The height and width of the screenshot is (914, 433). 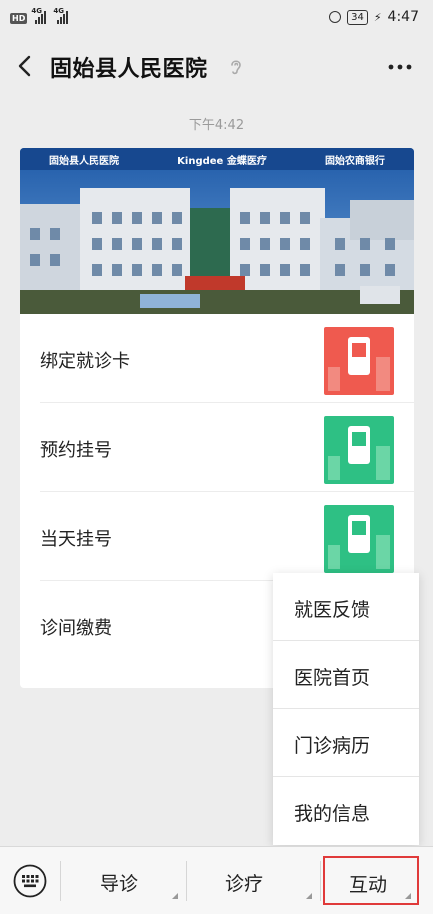 I want to click on banner-logo-strip: 固始县人民医院 Kingdee 金蝶医疗 固始农商银行, so click(x=217, y=159).